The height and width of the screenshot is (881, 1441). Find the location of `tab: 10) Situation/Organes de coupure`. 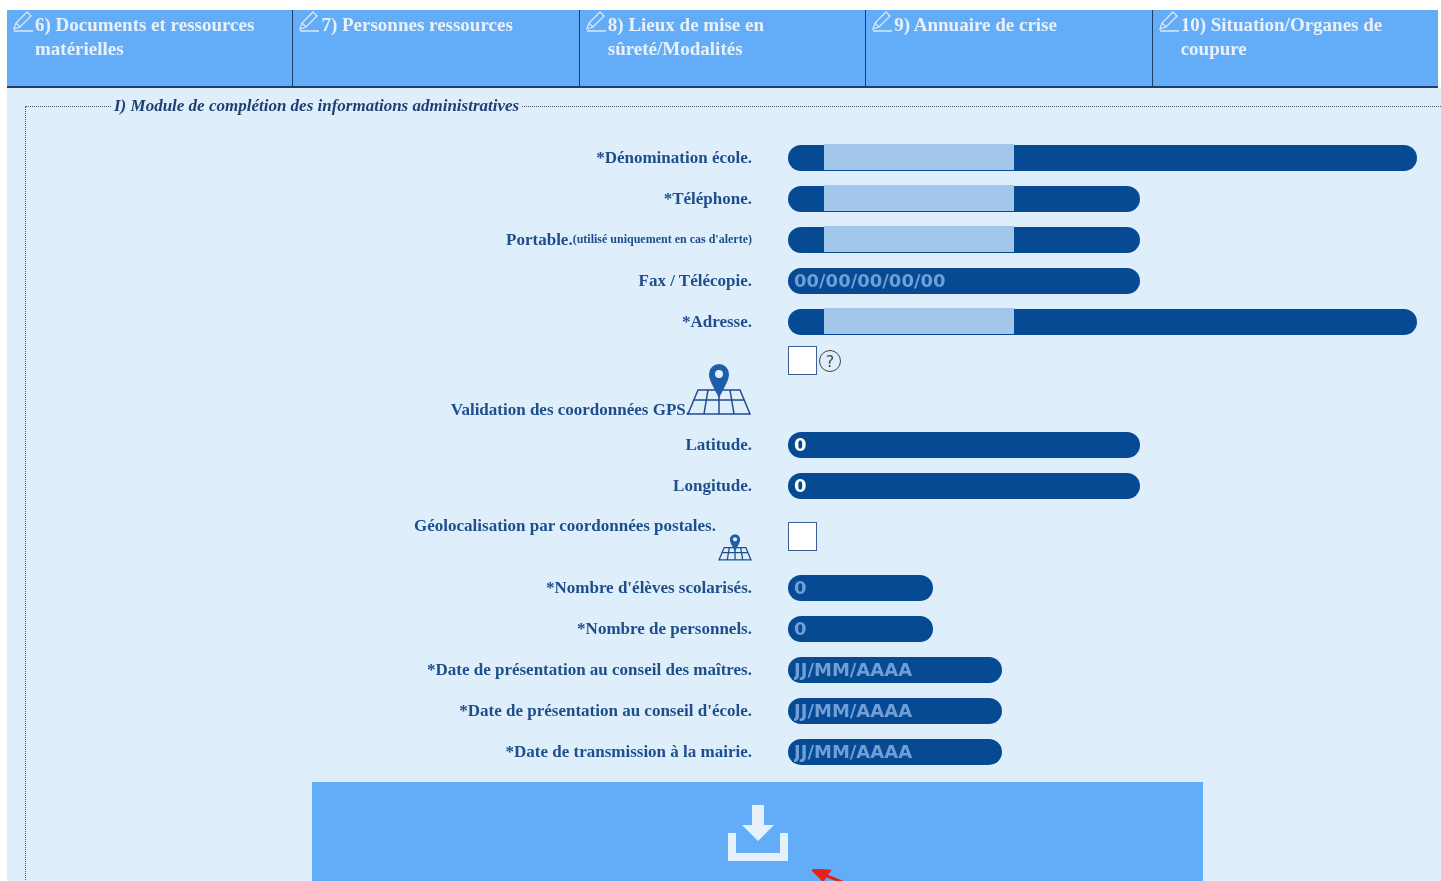

tab: 10) Situation/Organes de coupure is located at coordinates (1295, 48).